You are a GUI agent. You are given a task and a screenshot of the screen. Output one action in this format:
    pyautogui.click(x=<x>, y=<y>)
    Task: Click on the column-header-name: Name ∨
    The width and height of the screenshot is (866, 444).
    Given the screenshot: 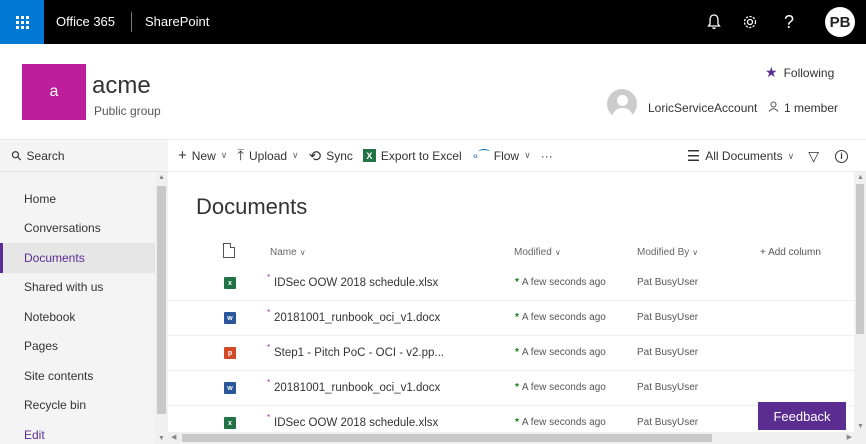 What is the action you would take?
    pyautogui.click(x=288, y=252)
    